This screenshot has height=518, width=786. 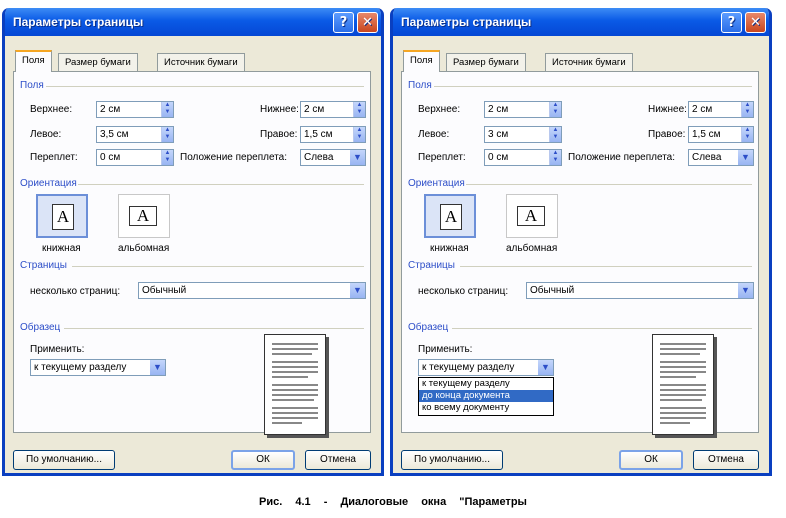 What do you see at coordinates (486, 408) in the screenshot?
I see `option-whole-document: ко всему документу` at bounding box center [486, 408].